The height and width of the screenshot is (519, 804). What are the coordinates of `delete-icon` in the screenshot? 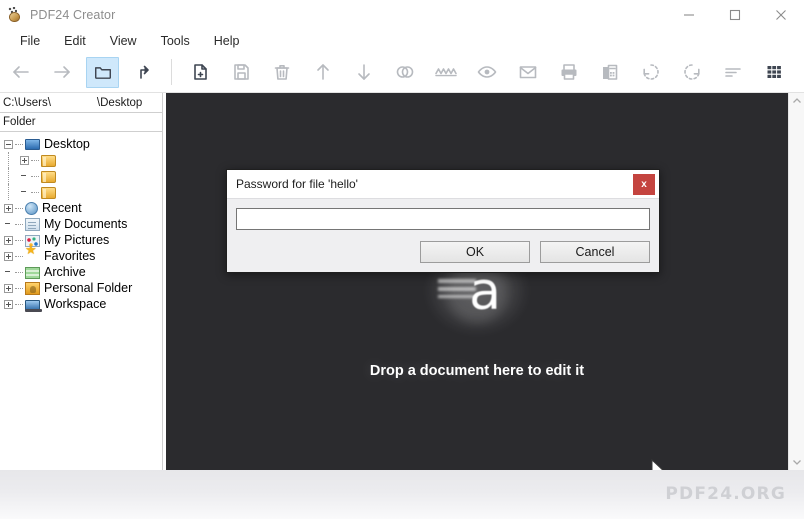 It's located at (281, 72).